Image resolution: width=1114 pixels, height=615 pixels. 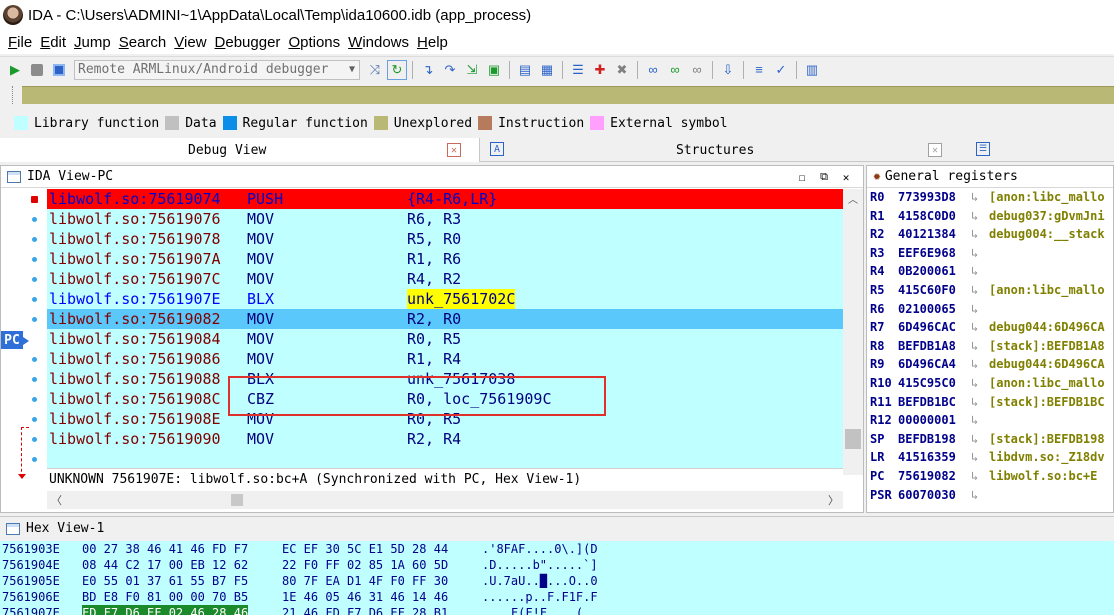 What do you see at coordinates (240, 150) in the screenshot?
I see `tab-debug-view: Debug View ✕` at bounding box center [240, 150].